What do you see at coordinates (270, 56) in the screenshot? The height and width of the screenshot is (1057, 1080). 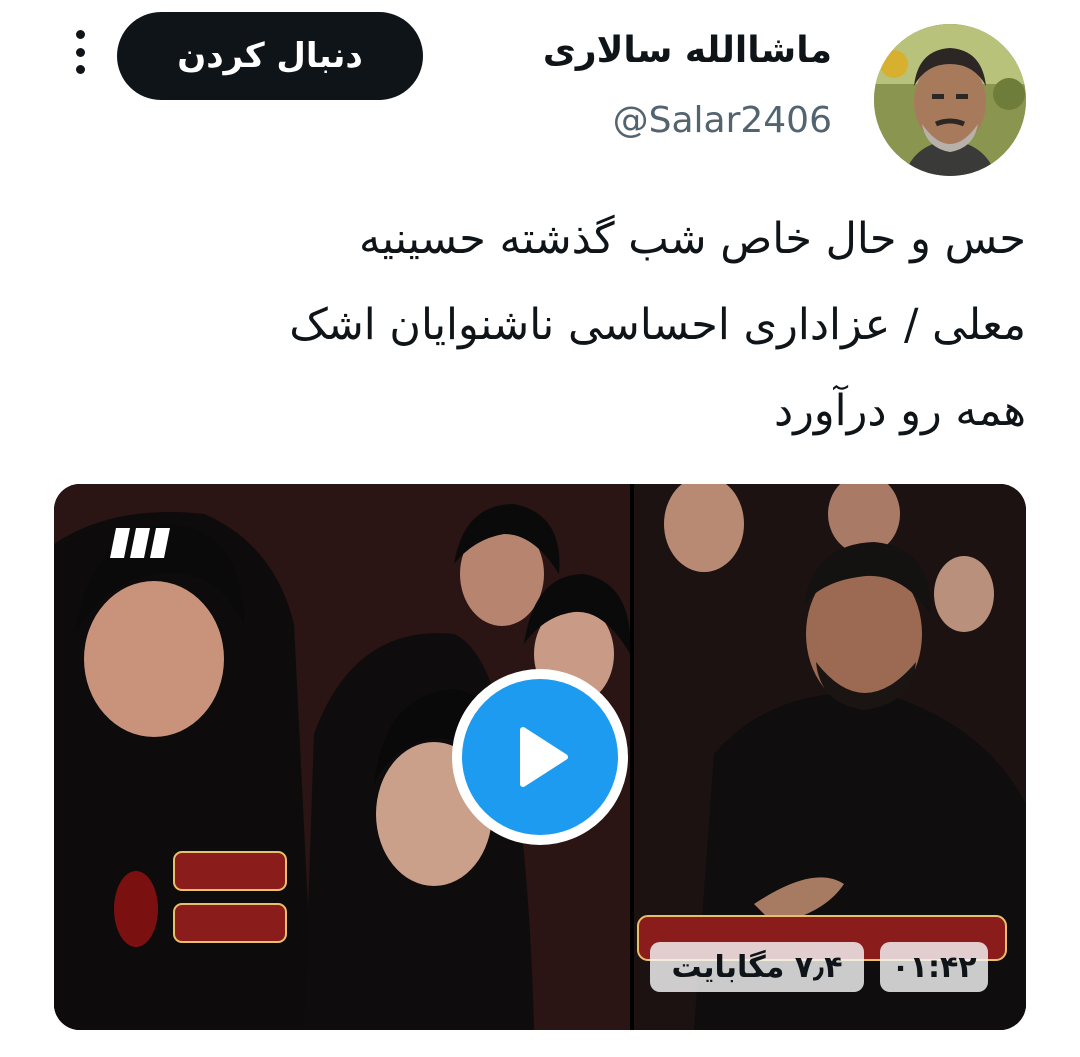 I see `follow-button: دنبال کردن` at bounding box center [270, 56].